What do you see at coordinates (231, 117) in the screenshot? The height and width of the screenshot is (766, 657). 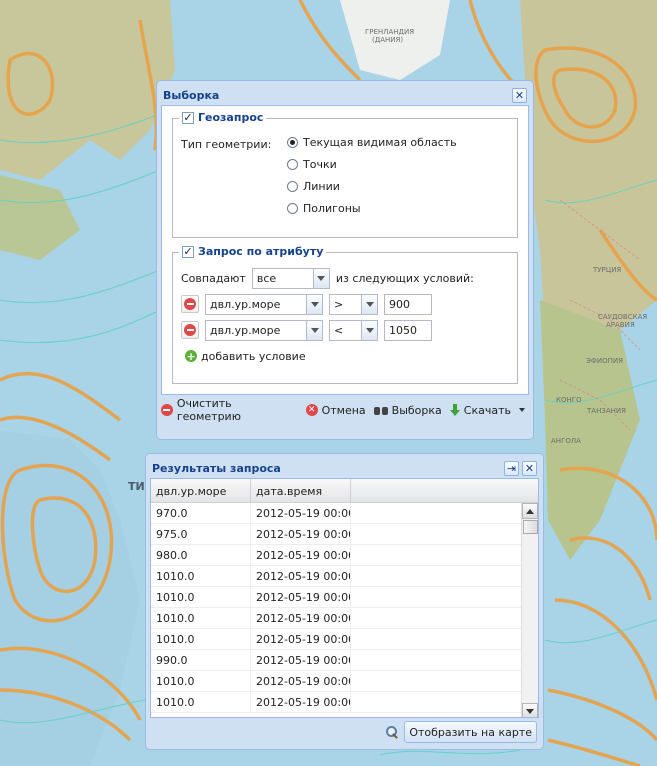 I see `geo-query-title: Геозапрос` at bounding box center [231, 117].